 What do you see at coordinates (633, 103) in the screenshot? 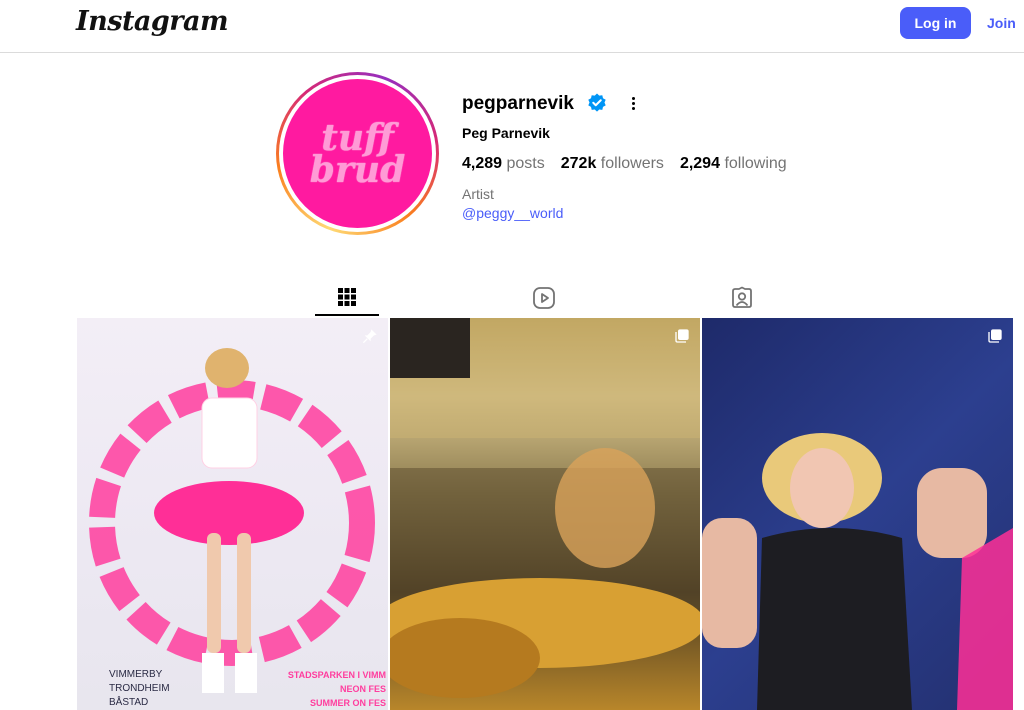
I see `options-more-icon` at bounding box center [633, 103].